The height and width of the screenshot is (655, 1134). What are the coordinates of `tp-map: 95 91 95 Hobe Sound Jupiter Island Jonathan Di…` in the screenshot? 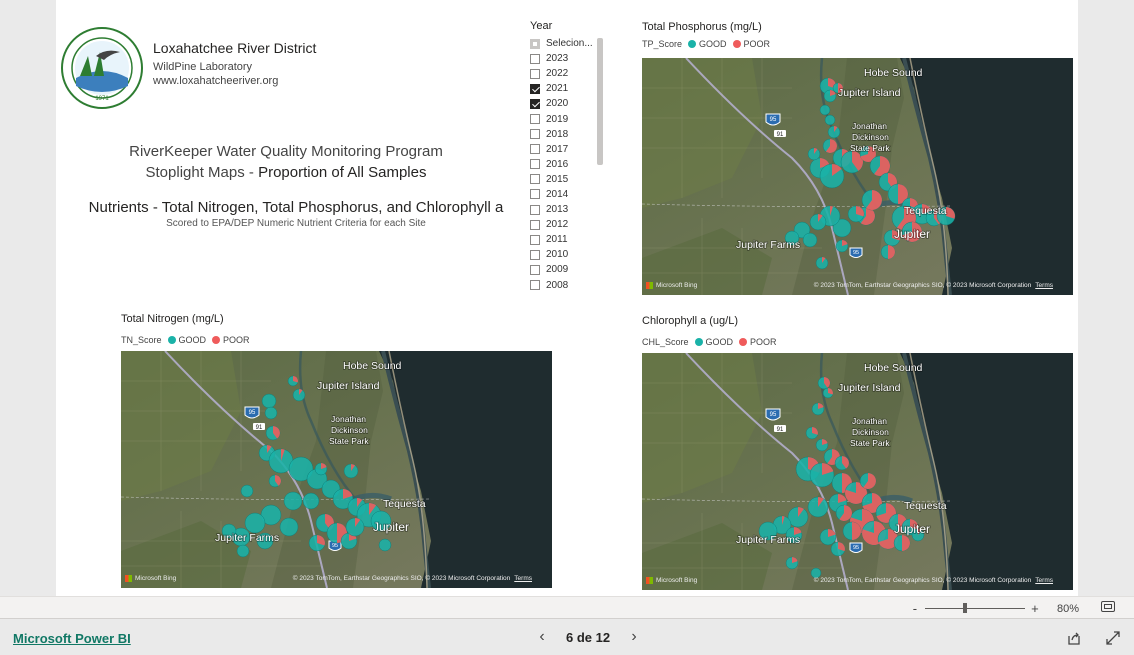 It's located at (857, 176).